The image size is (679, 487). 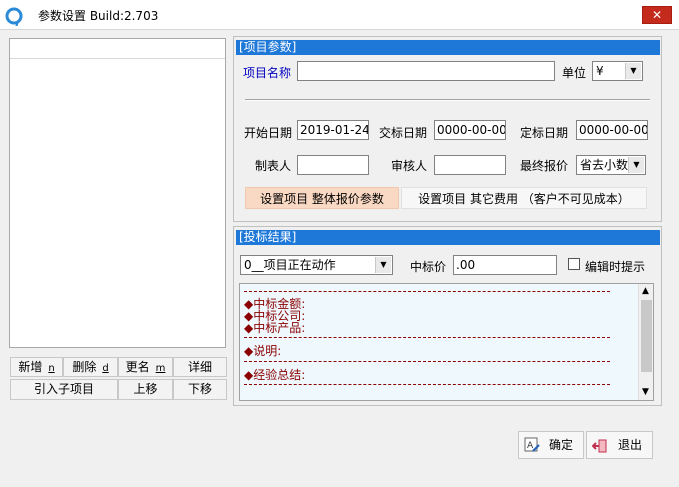 I want to click on tree-header, so click(x=117, y=49).